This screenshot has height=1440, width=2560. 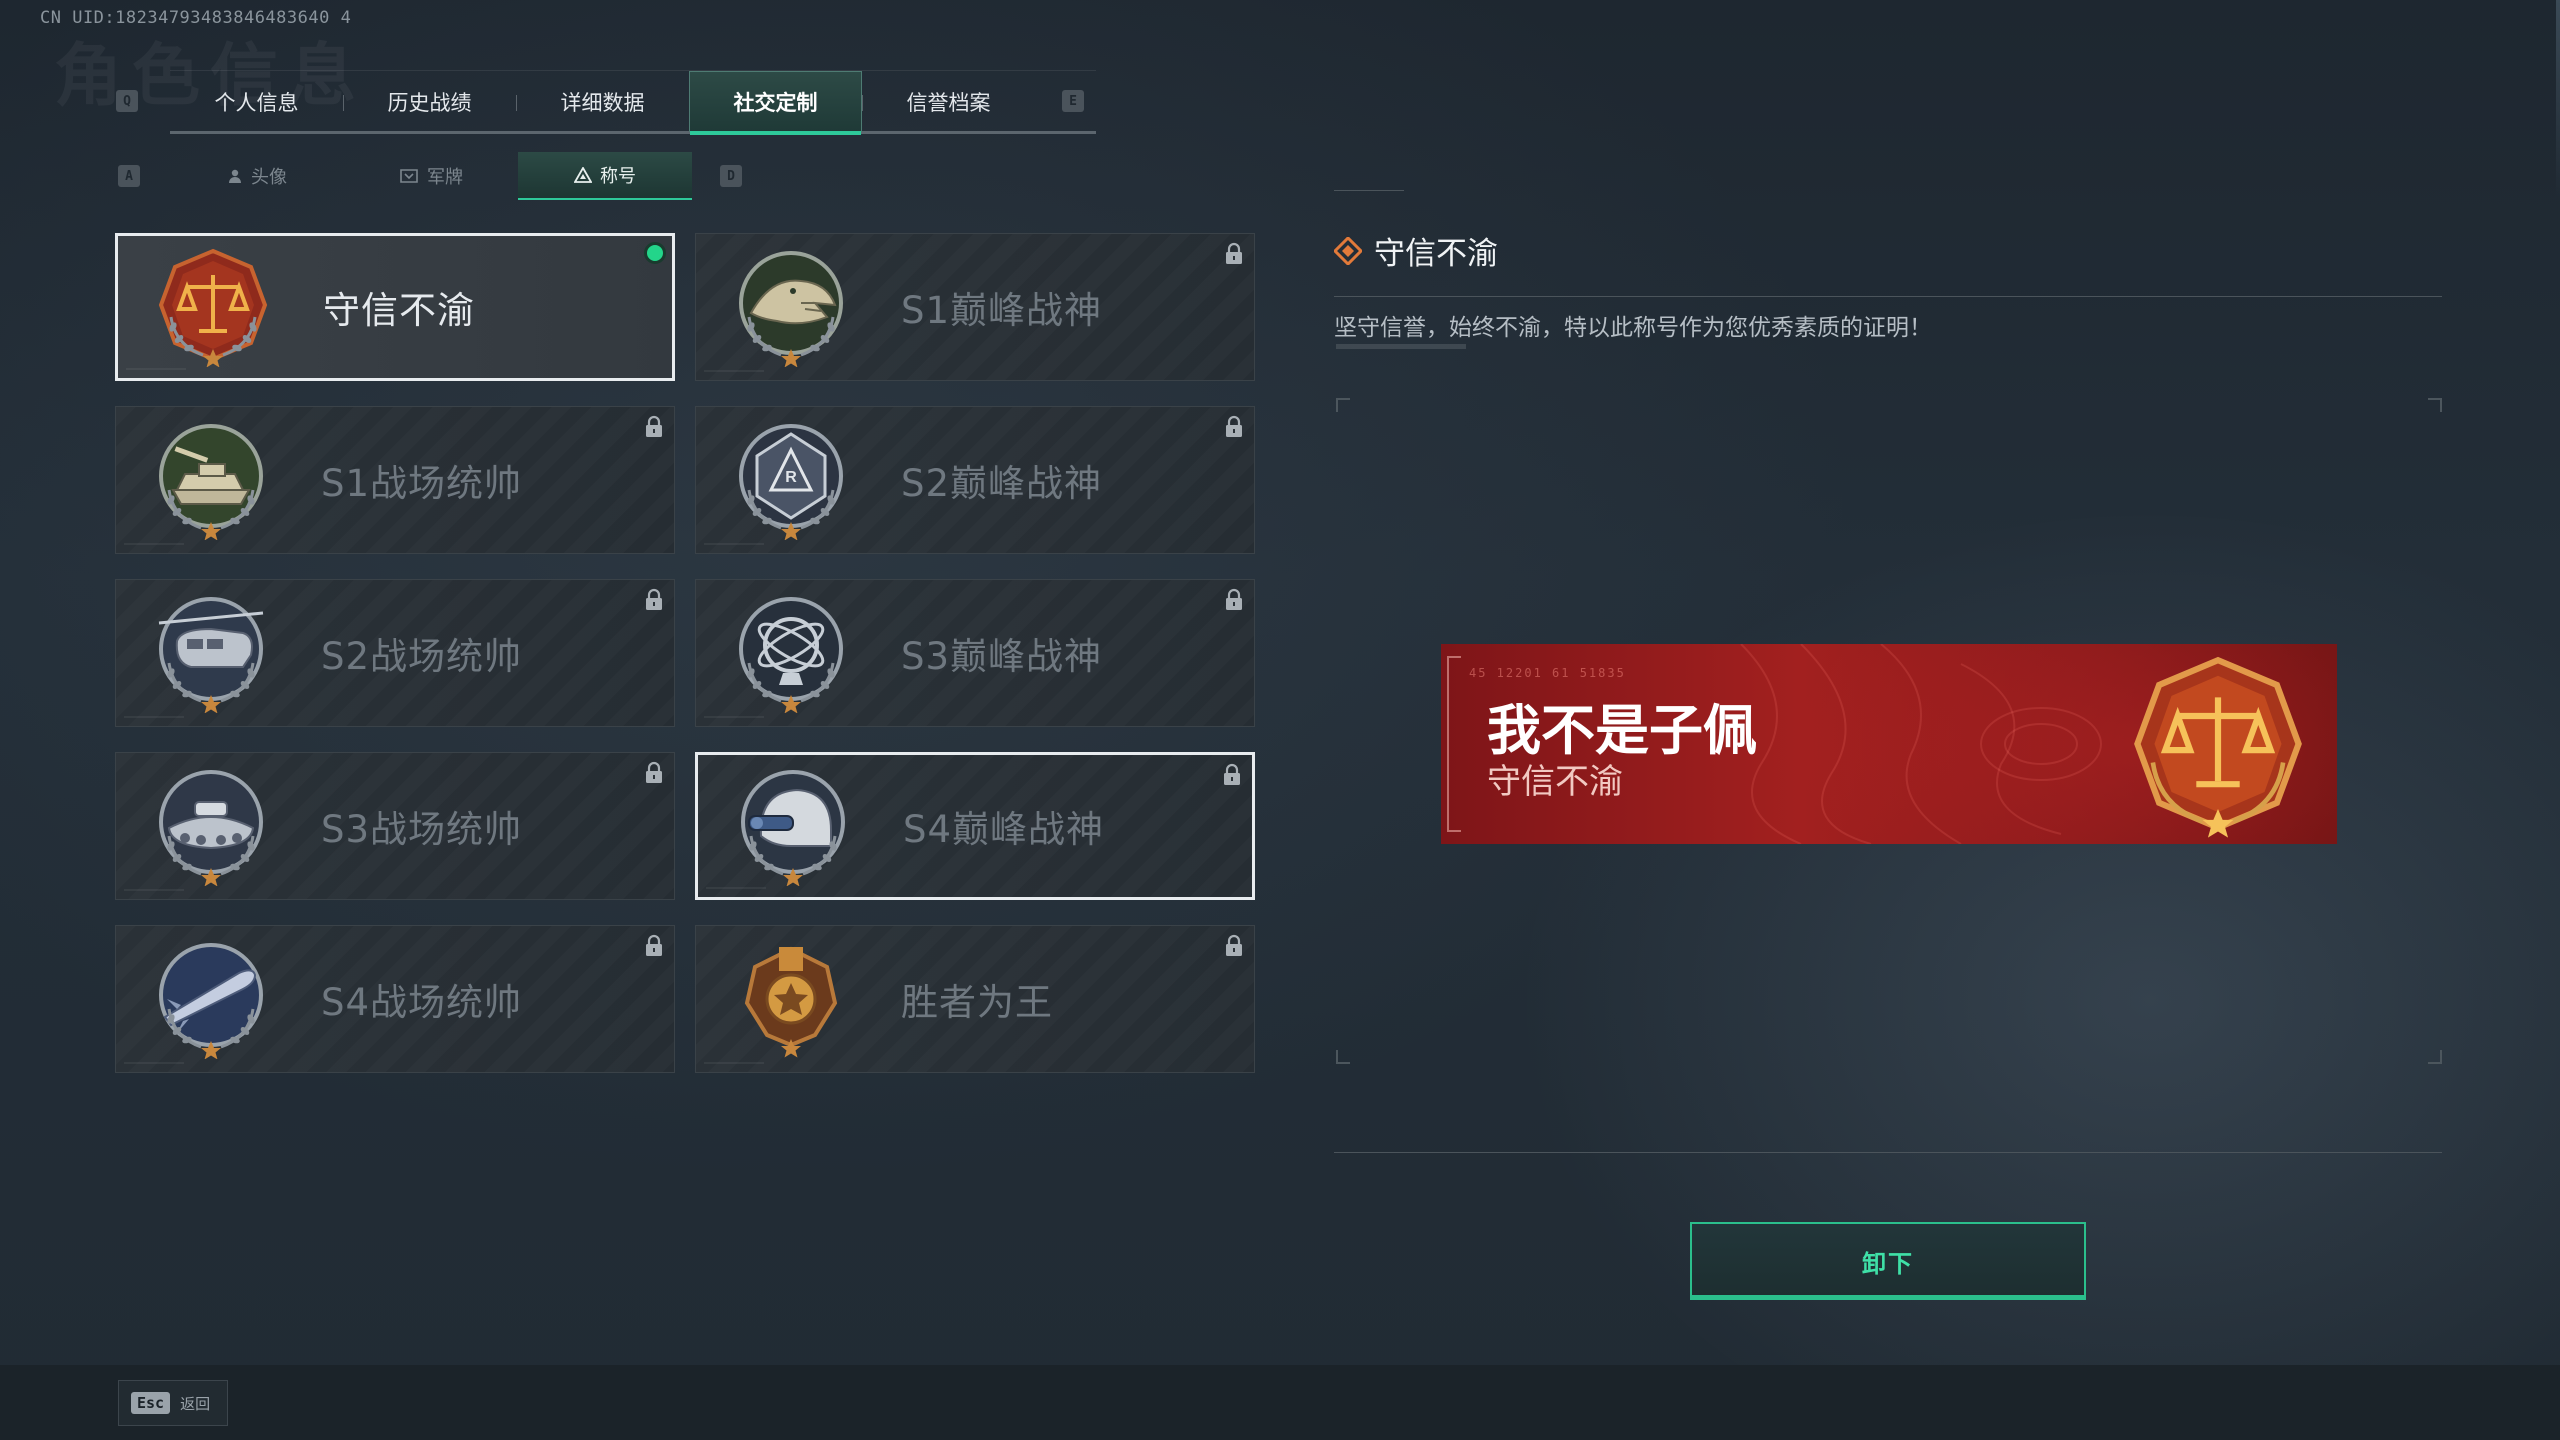 What do you see at coordinates (422, 1002) in the screenshot?
I see `title-label: S4战场统帅` at bounding box center [422, 1002].